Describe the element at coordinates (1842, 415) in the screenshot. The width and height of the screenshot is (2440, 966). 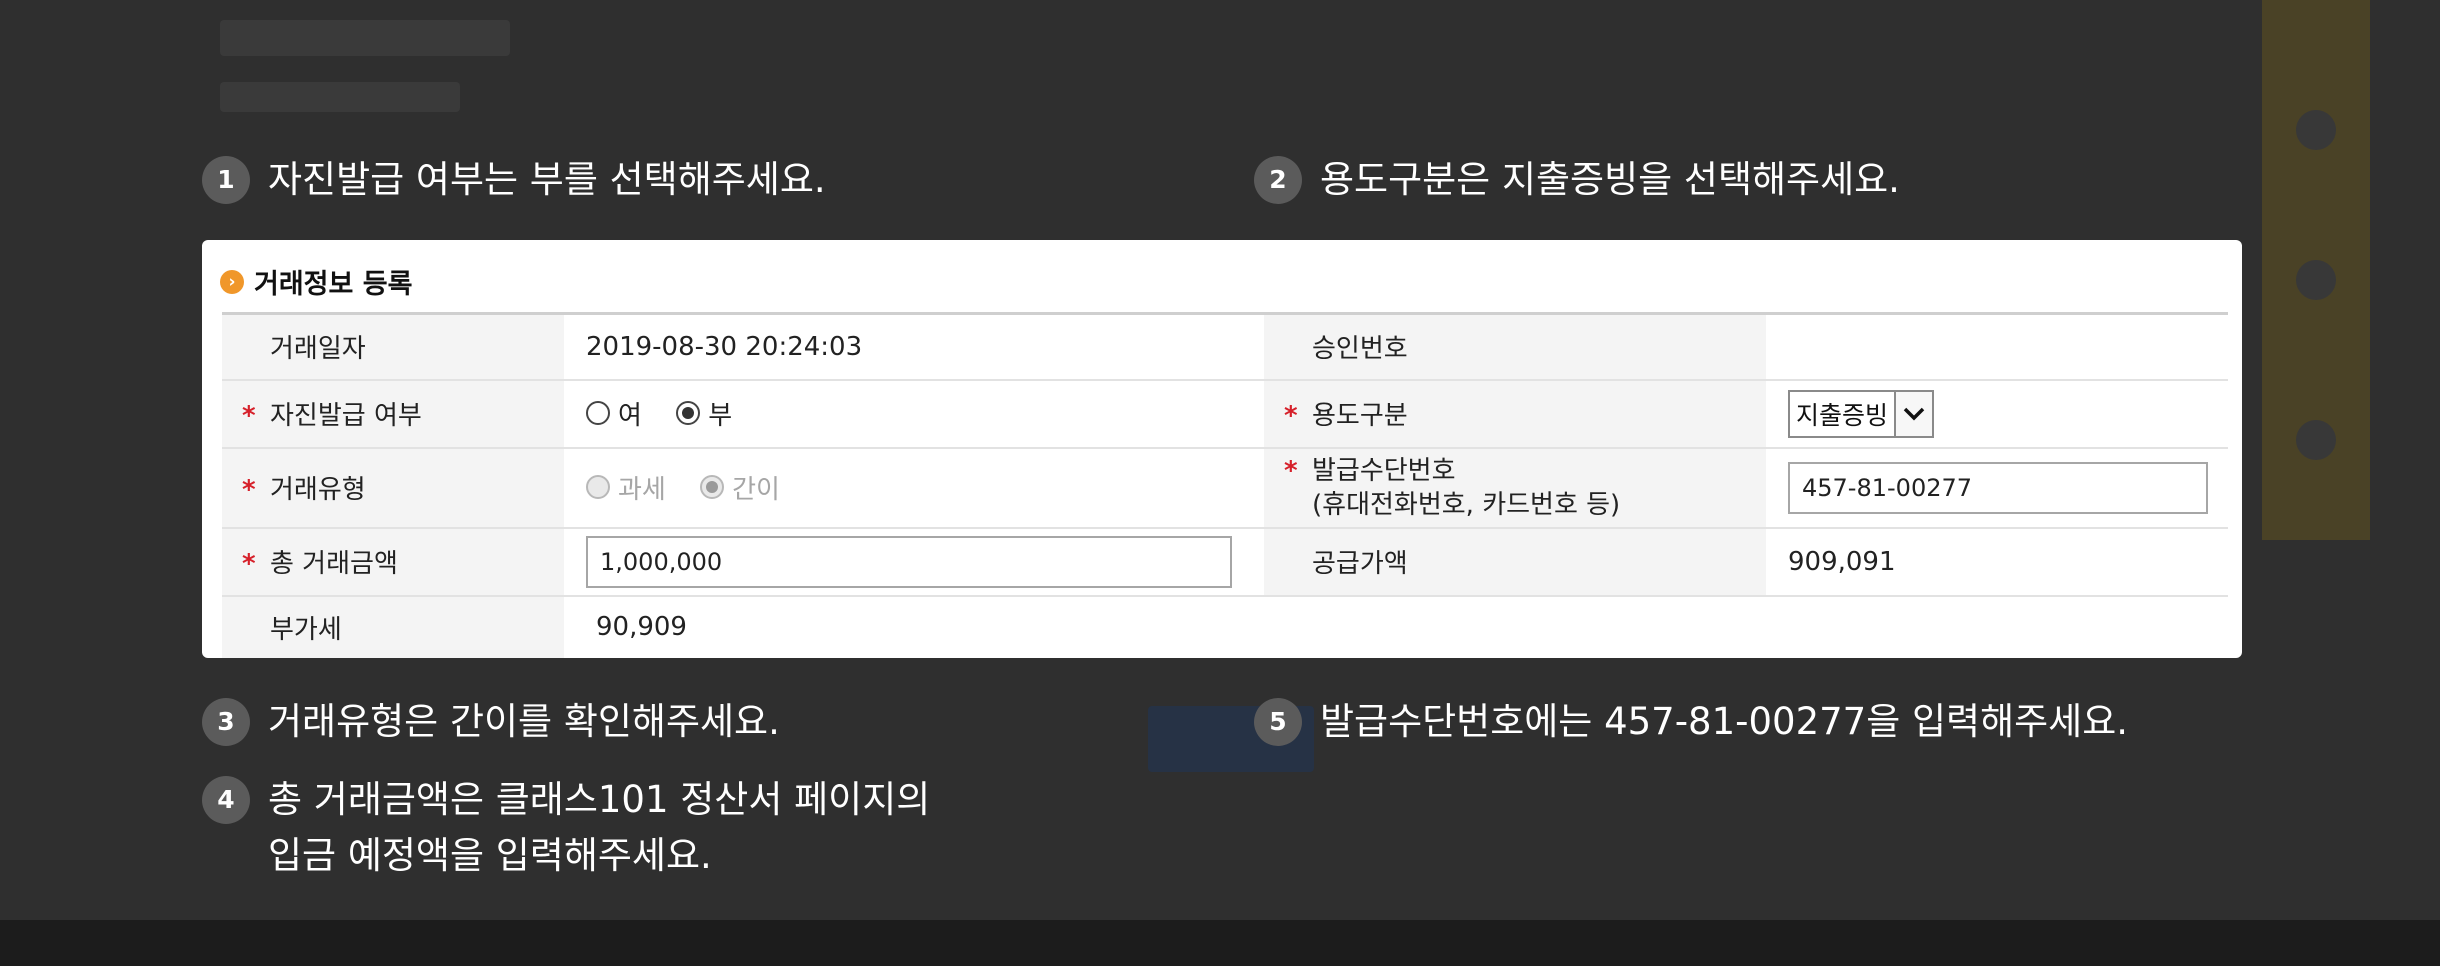
I see `usage-select-value: 지출증빙` at that location.